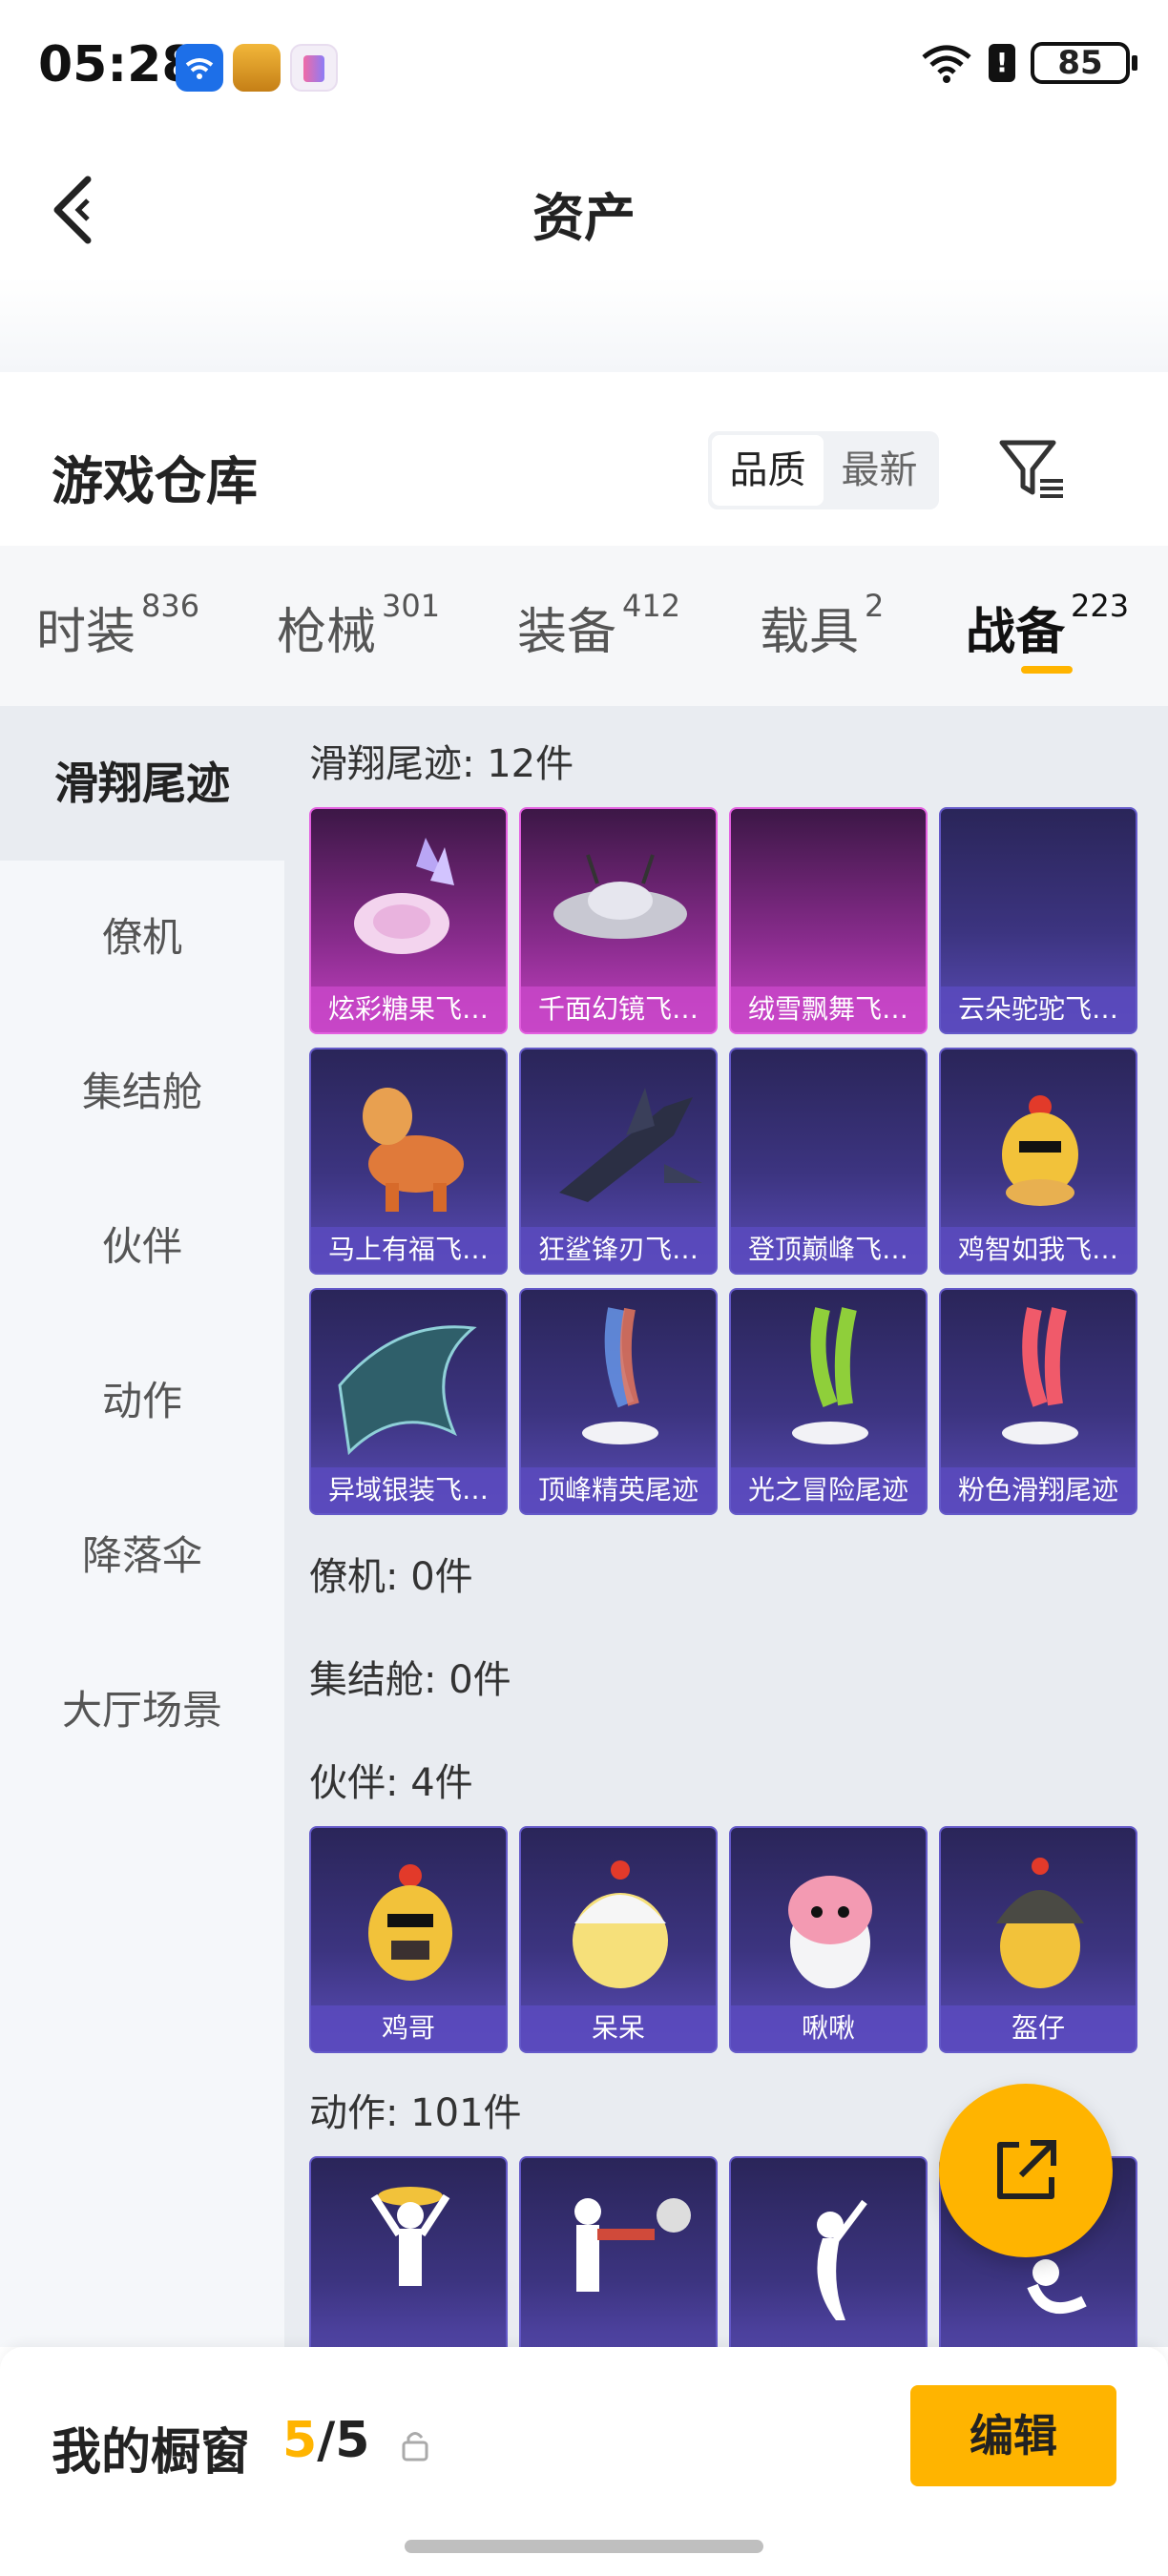 The width and height of the screenshot is (1168, 2576). I want to click on sidebar-item-partner: 伙伴, so click(142, 1247).